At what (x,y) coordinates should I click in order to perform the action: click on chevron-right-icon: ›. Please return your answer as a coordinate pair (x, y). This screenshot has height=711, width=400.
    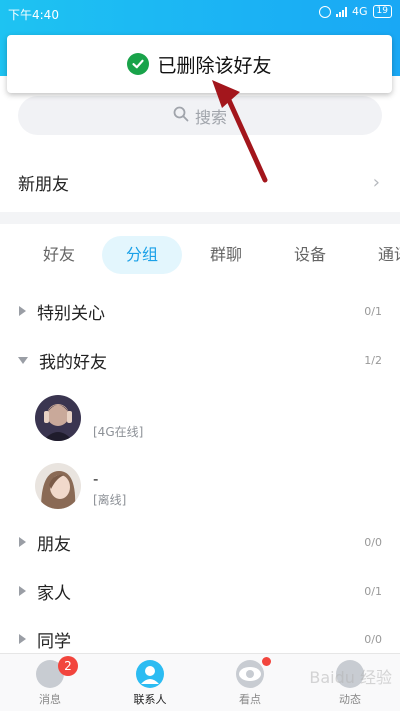
    Looking at the image, I should click on (376, 182).